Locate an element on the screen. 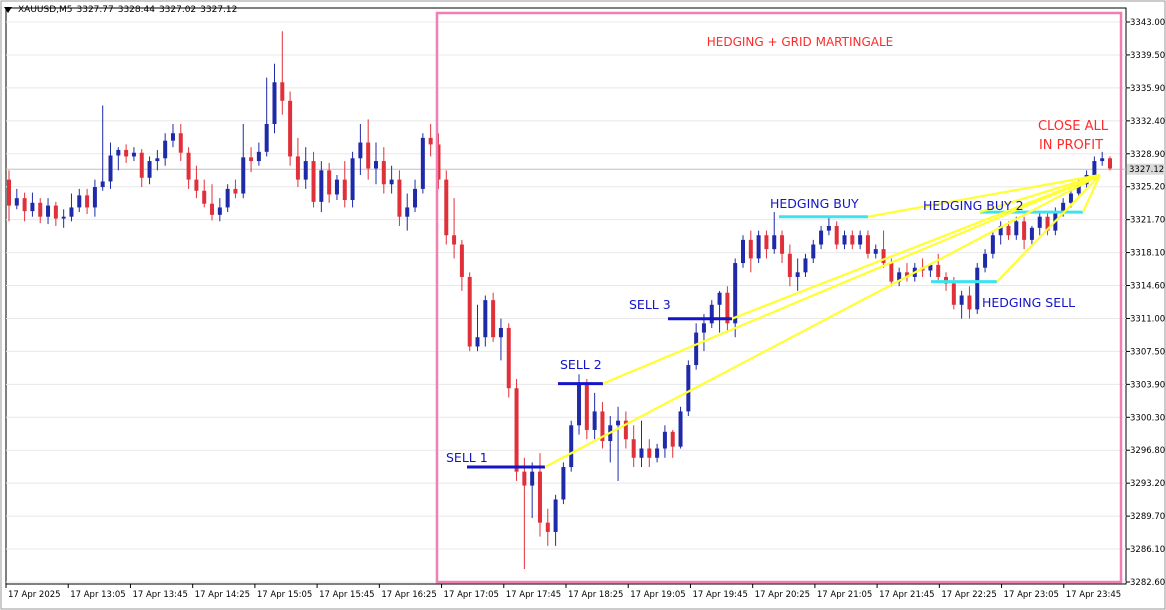 This screenshot has height=610, width=1166. x-tick-label: 17 Apr 19:05 is located at coordinates (657, 595).